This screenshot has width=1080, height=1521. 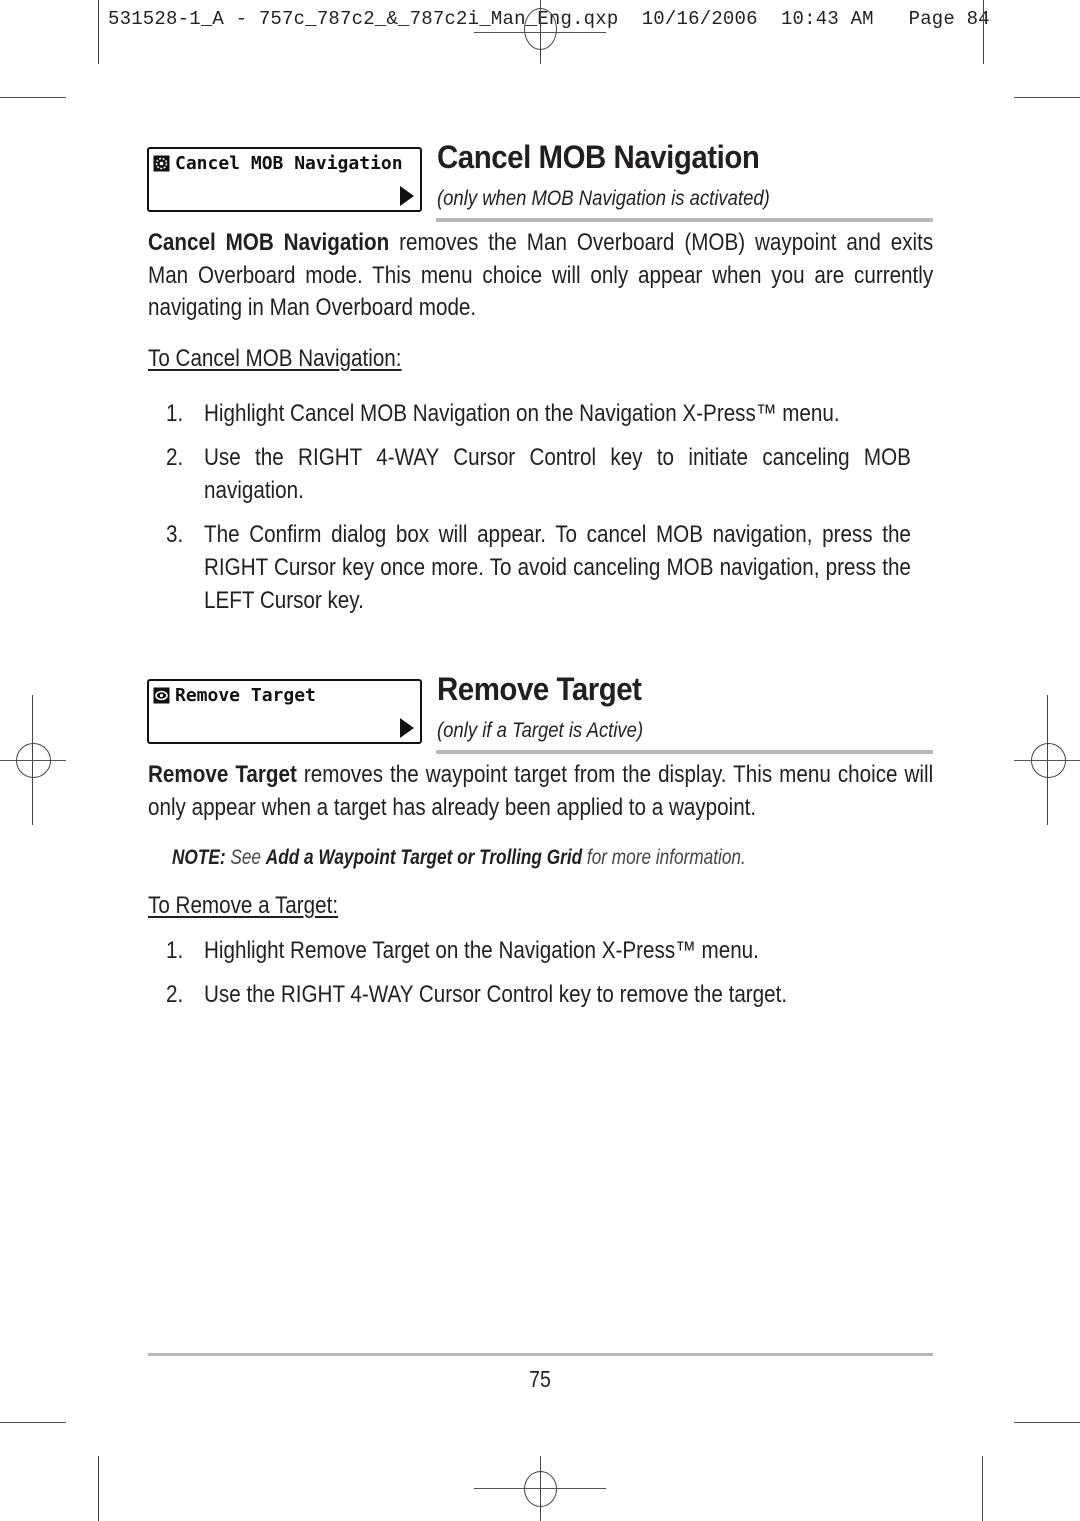 I want to click on step-number: 3., so click(x=175, y=534).